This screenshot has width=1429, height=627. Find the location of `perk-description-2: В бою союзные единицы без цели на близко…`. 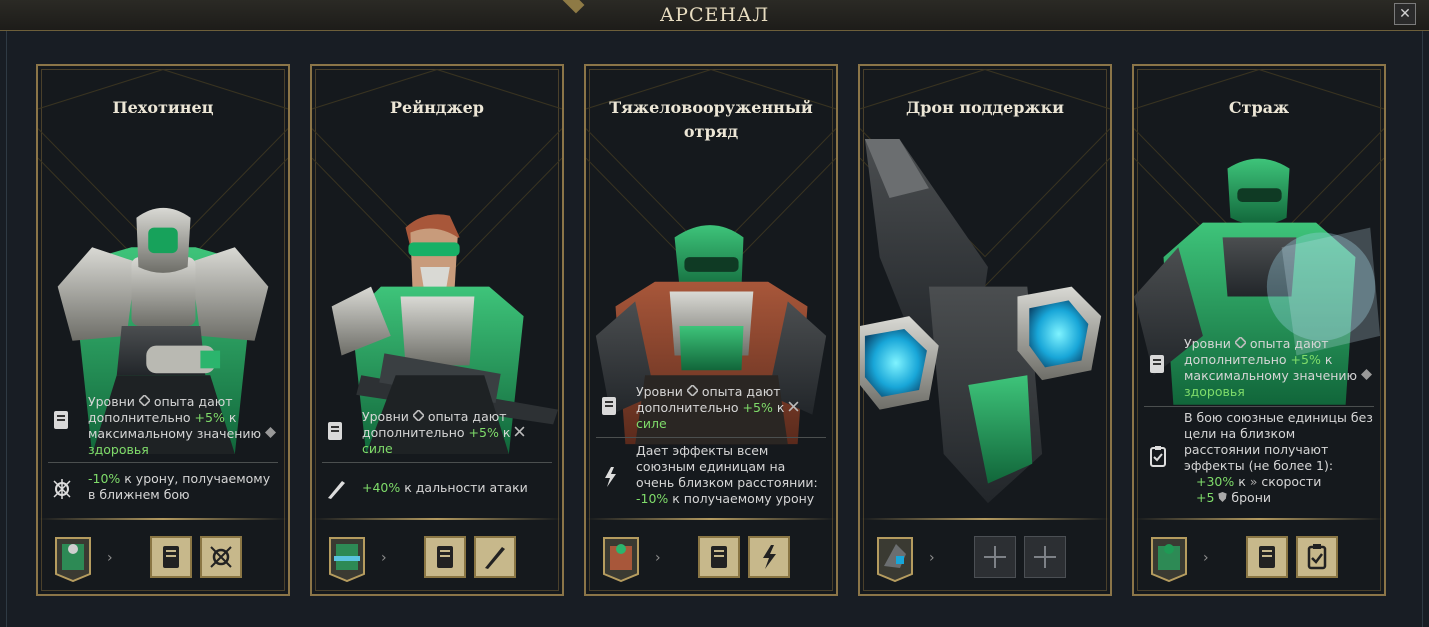

perk-description-2: В бою союзные единицы без цели на близко… is located at coordinates (1259, 460).